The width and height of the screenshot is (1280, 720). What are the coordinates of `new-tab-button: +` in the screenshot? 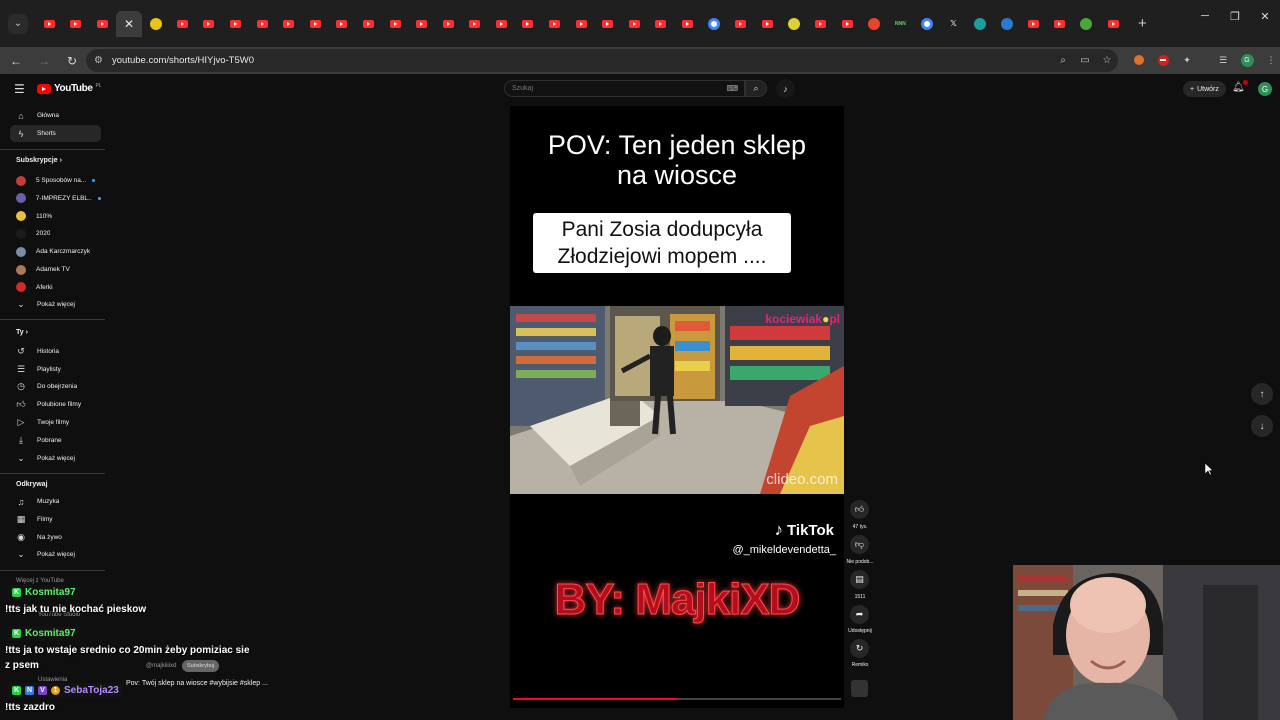 It's located at (1142, 24).